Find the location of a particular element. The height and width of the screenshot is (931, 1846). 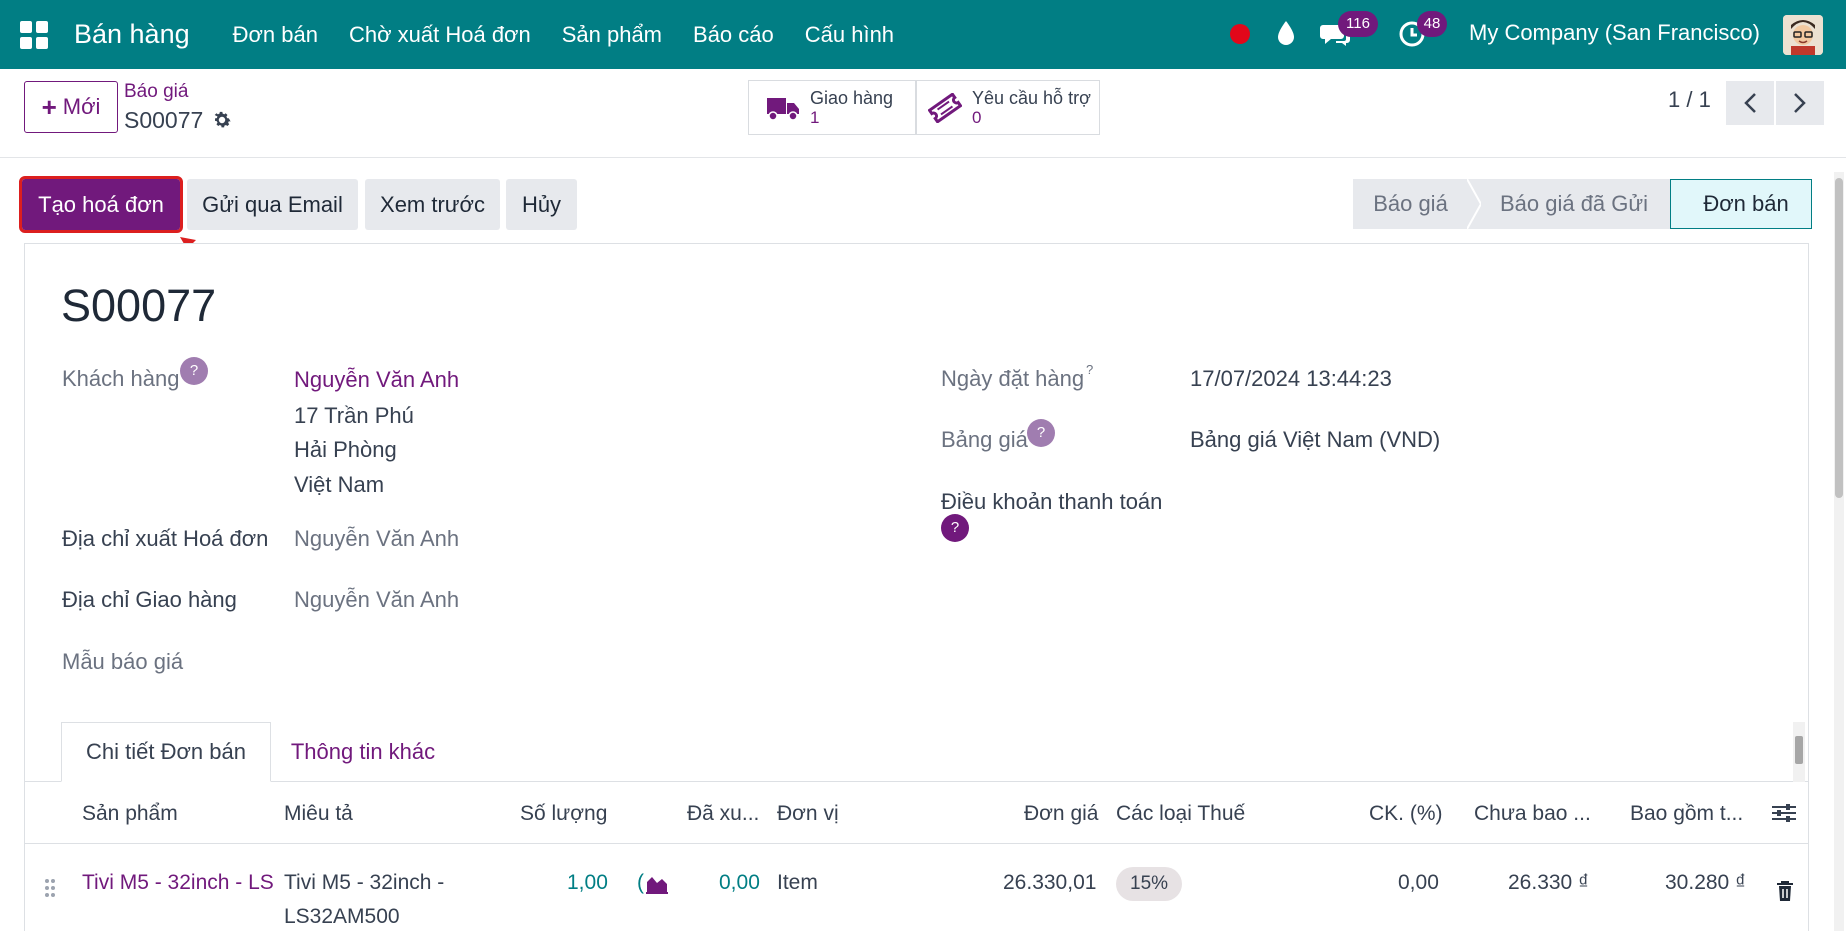

invoice-address-label: Địa chỉ xuất Hoá đơn is located at coordinates (165, 539).